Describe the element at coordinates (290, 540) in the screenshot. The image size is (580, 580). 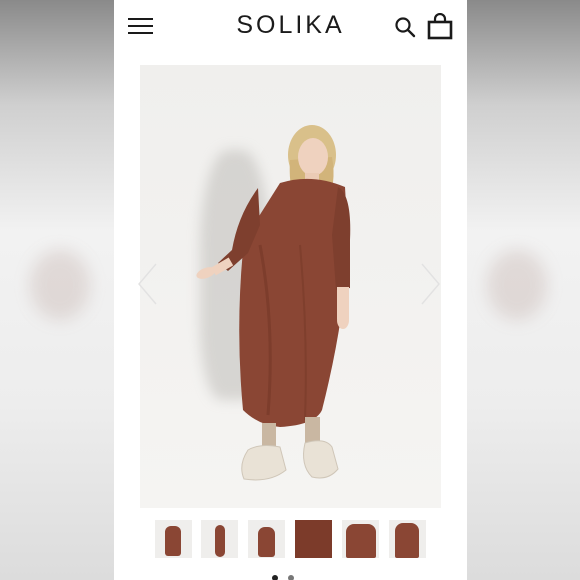
I see `thumbnail-strip` at that location.